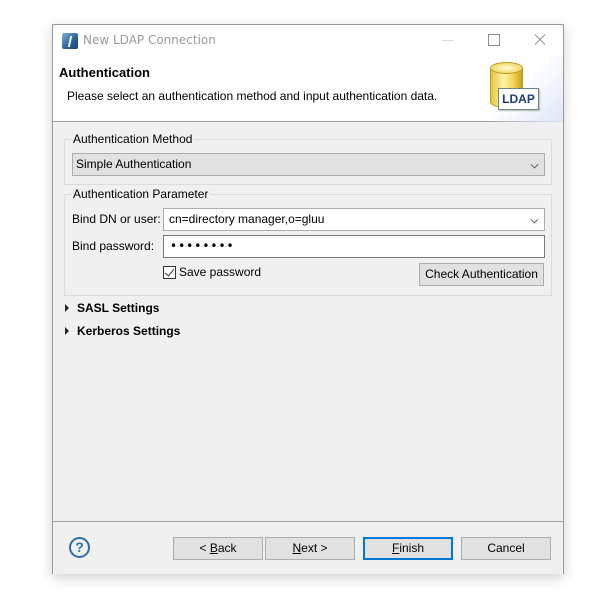 The image size is (613, 599). Describe the element at coordinates (213, 548) in the screenshot. I see `back-mnemonic: B` at that location.